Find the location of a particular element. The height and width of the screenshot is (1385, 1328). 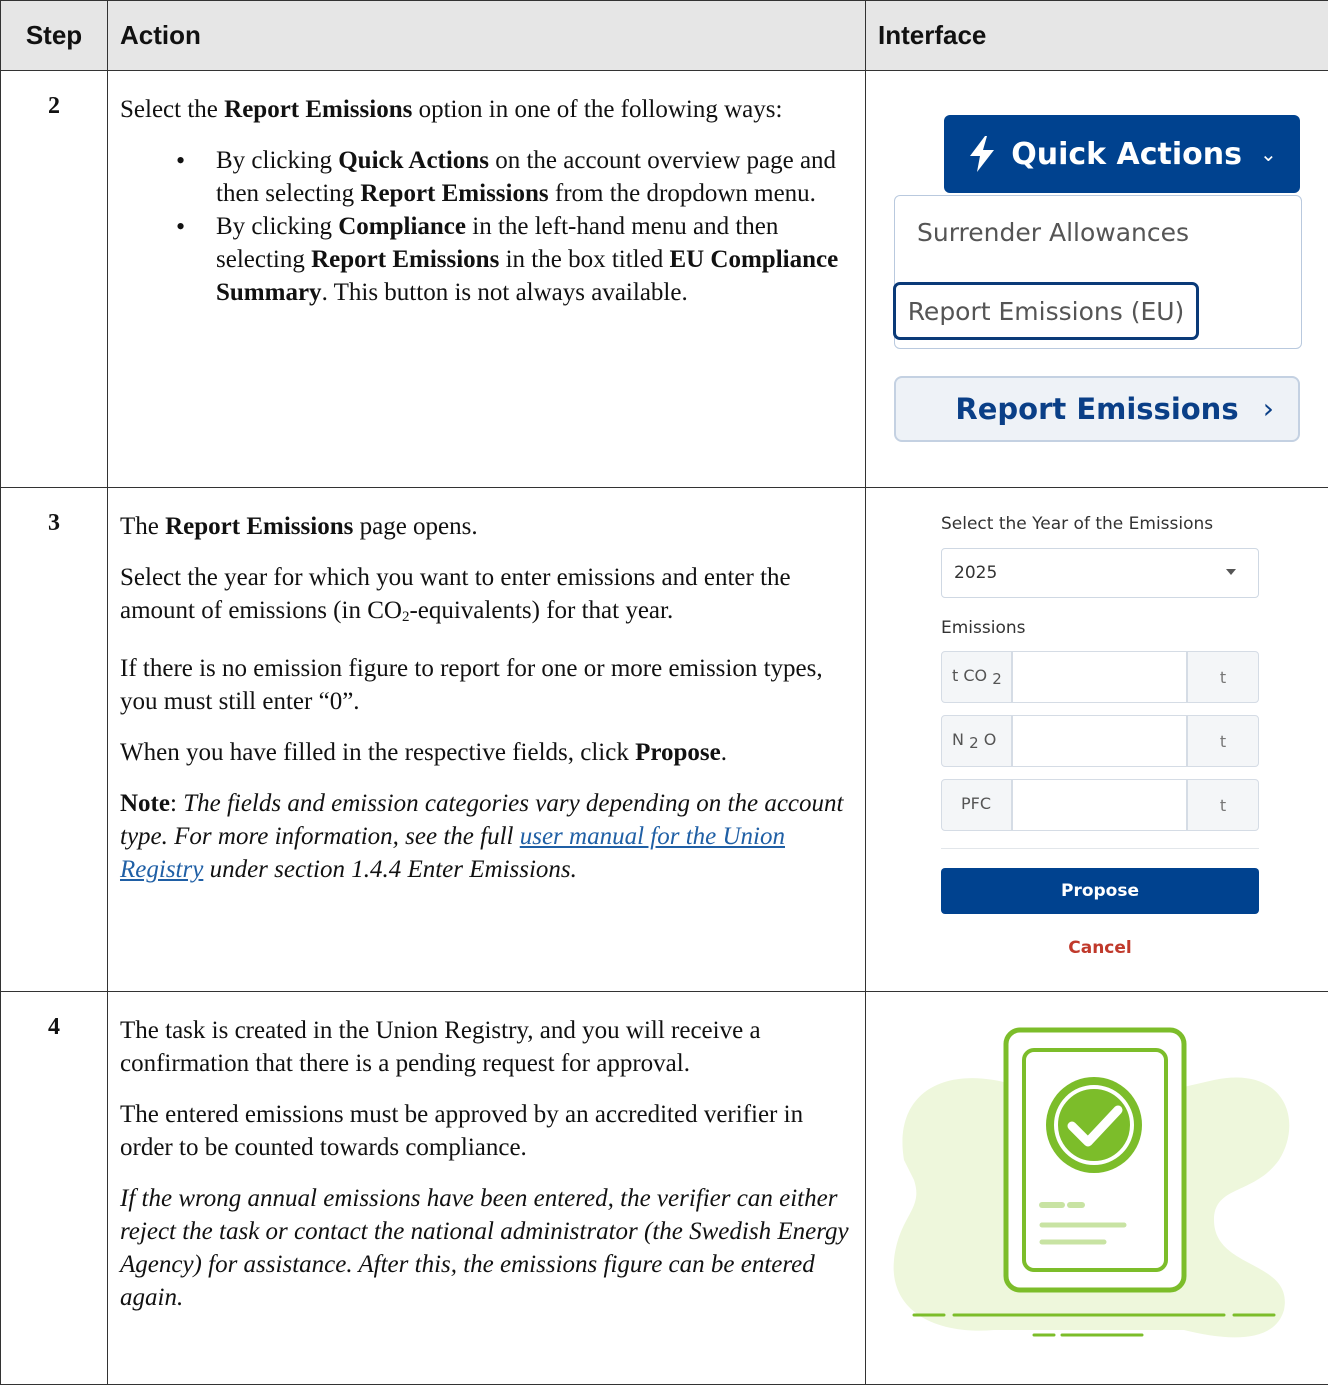

year-select: 2025 is located at coordinates (1100, 573).